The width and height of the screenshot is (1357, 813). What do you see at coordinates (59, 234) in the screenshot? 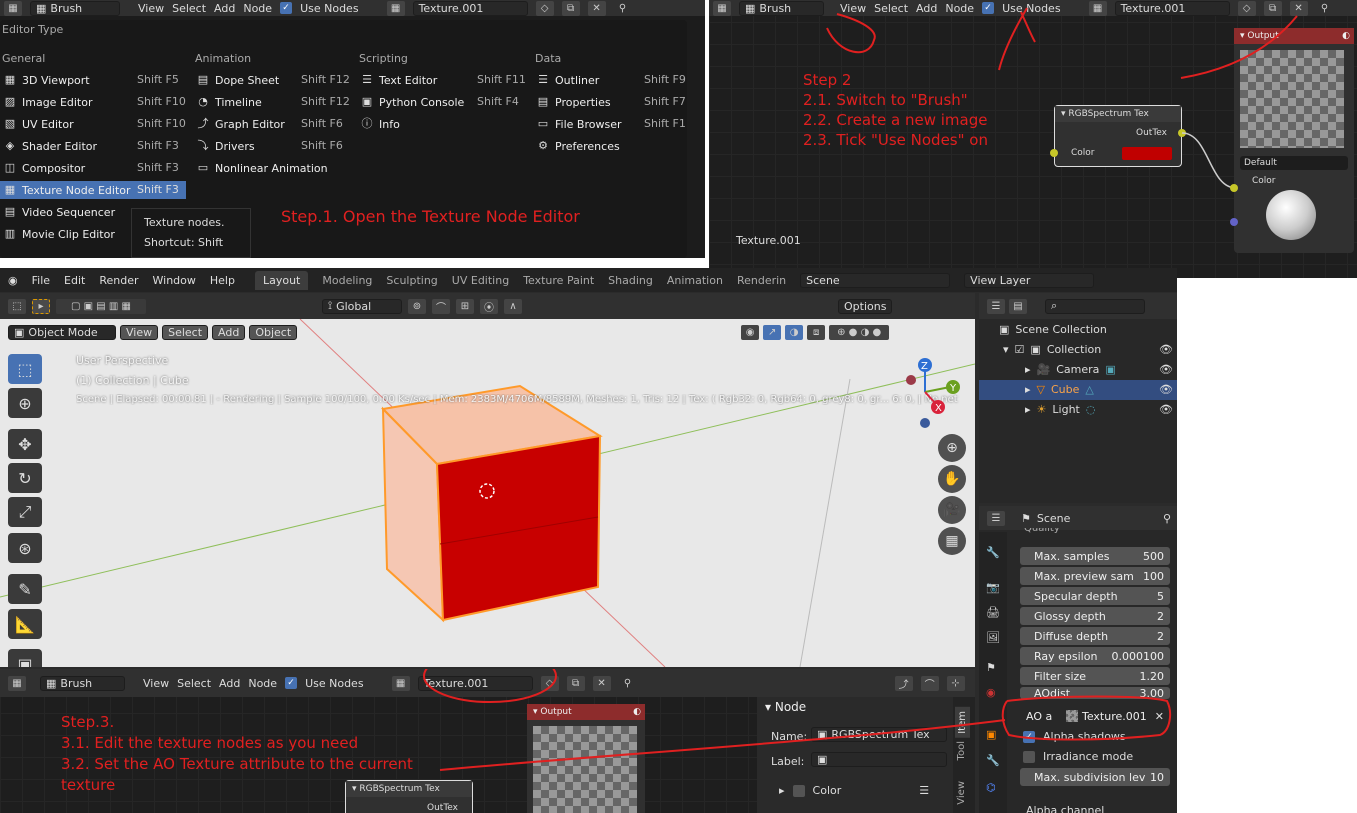
I see `menu-item-movie-clip-editor: ▥ Movie Clip Editor` at bounding box center [59, 234].